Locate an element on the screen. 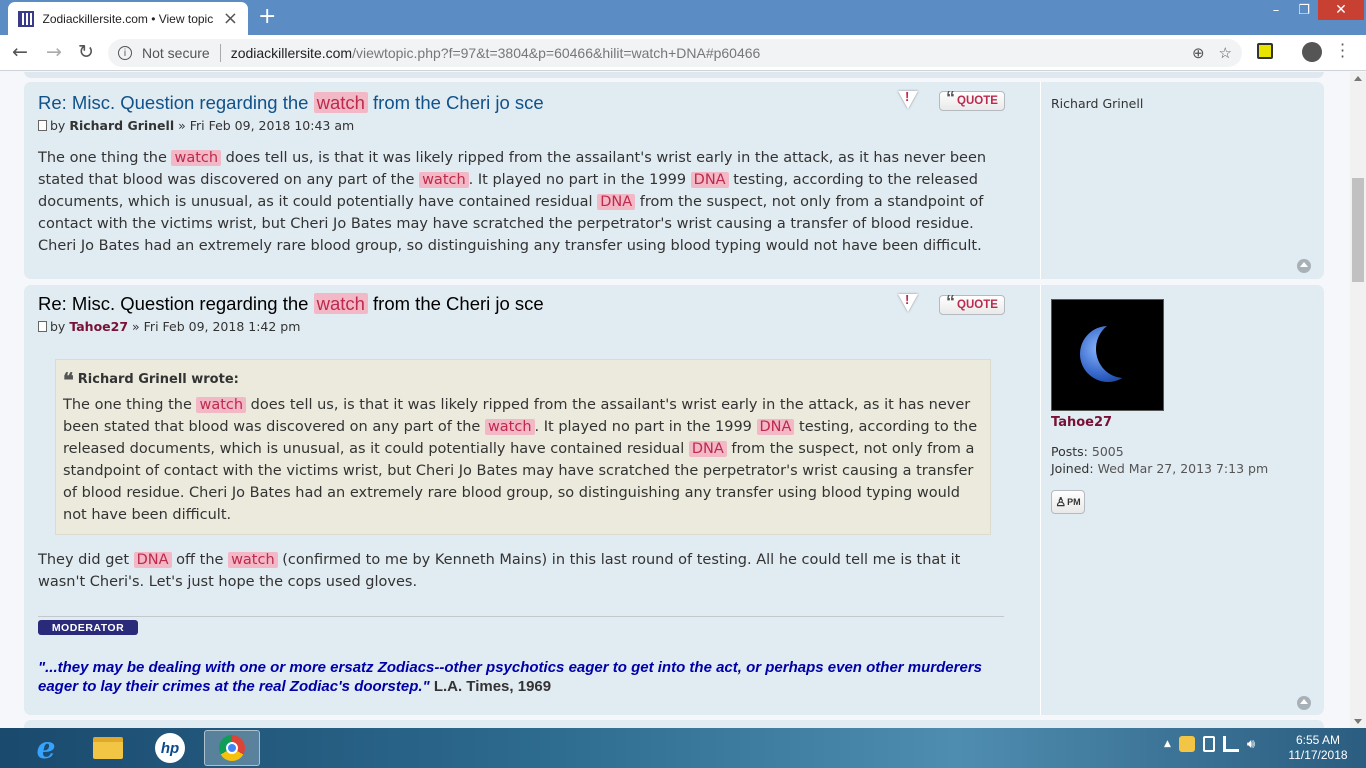 The image size is (1366, 768). power-icon is located at coordinates (1208, 744).